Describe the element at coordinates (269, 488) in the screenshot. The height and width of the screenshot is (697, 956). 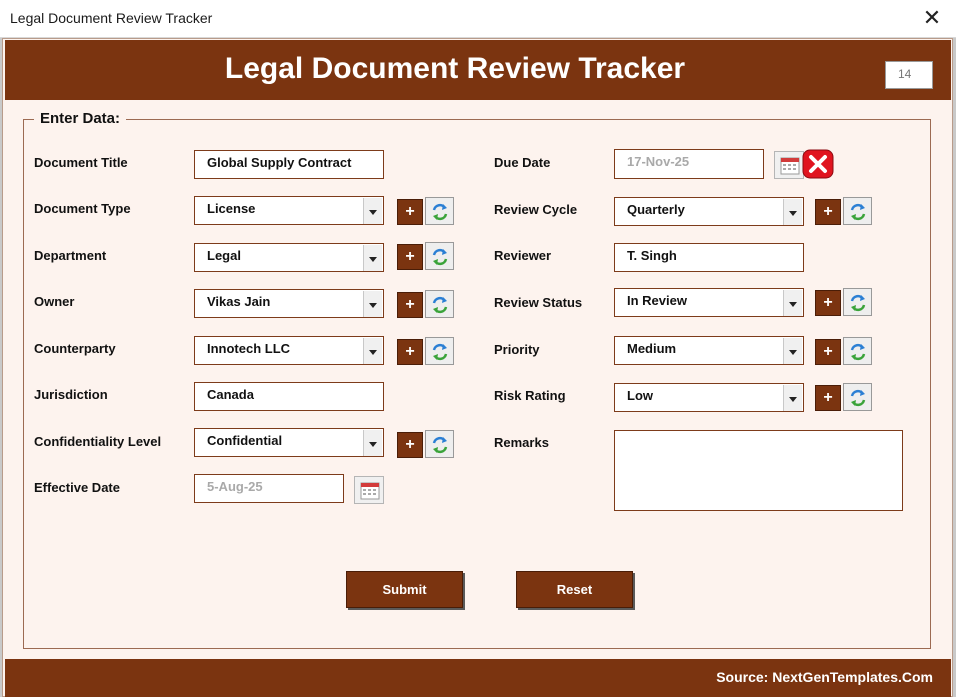
I see `effective-date-input: 5-Aug-25` at that location.